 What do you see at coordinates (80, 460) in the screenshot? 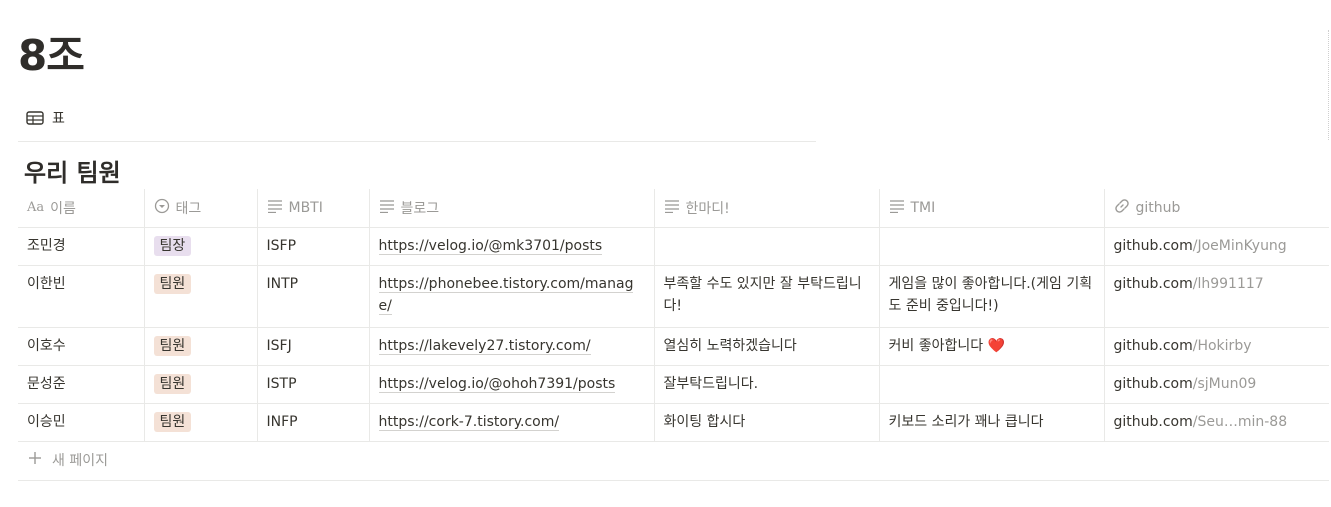
I see `new-page-label: 새 페이지` at bounding box center [80, 460].